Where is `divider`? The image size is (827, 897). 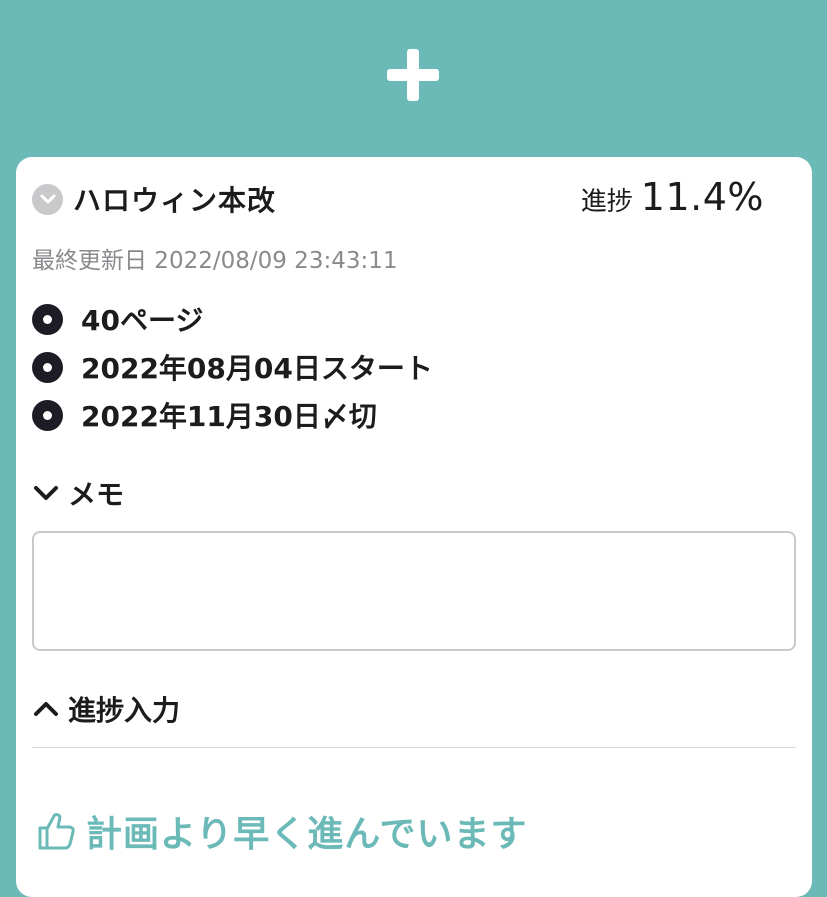 divider is located at coordinates (414, 747).